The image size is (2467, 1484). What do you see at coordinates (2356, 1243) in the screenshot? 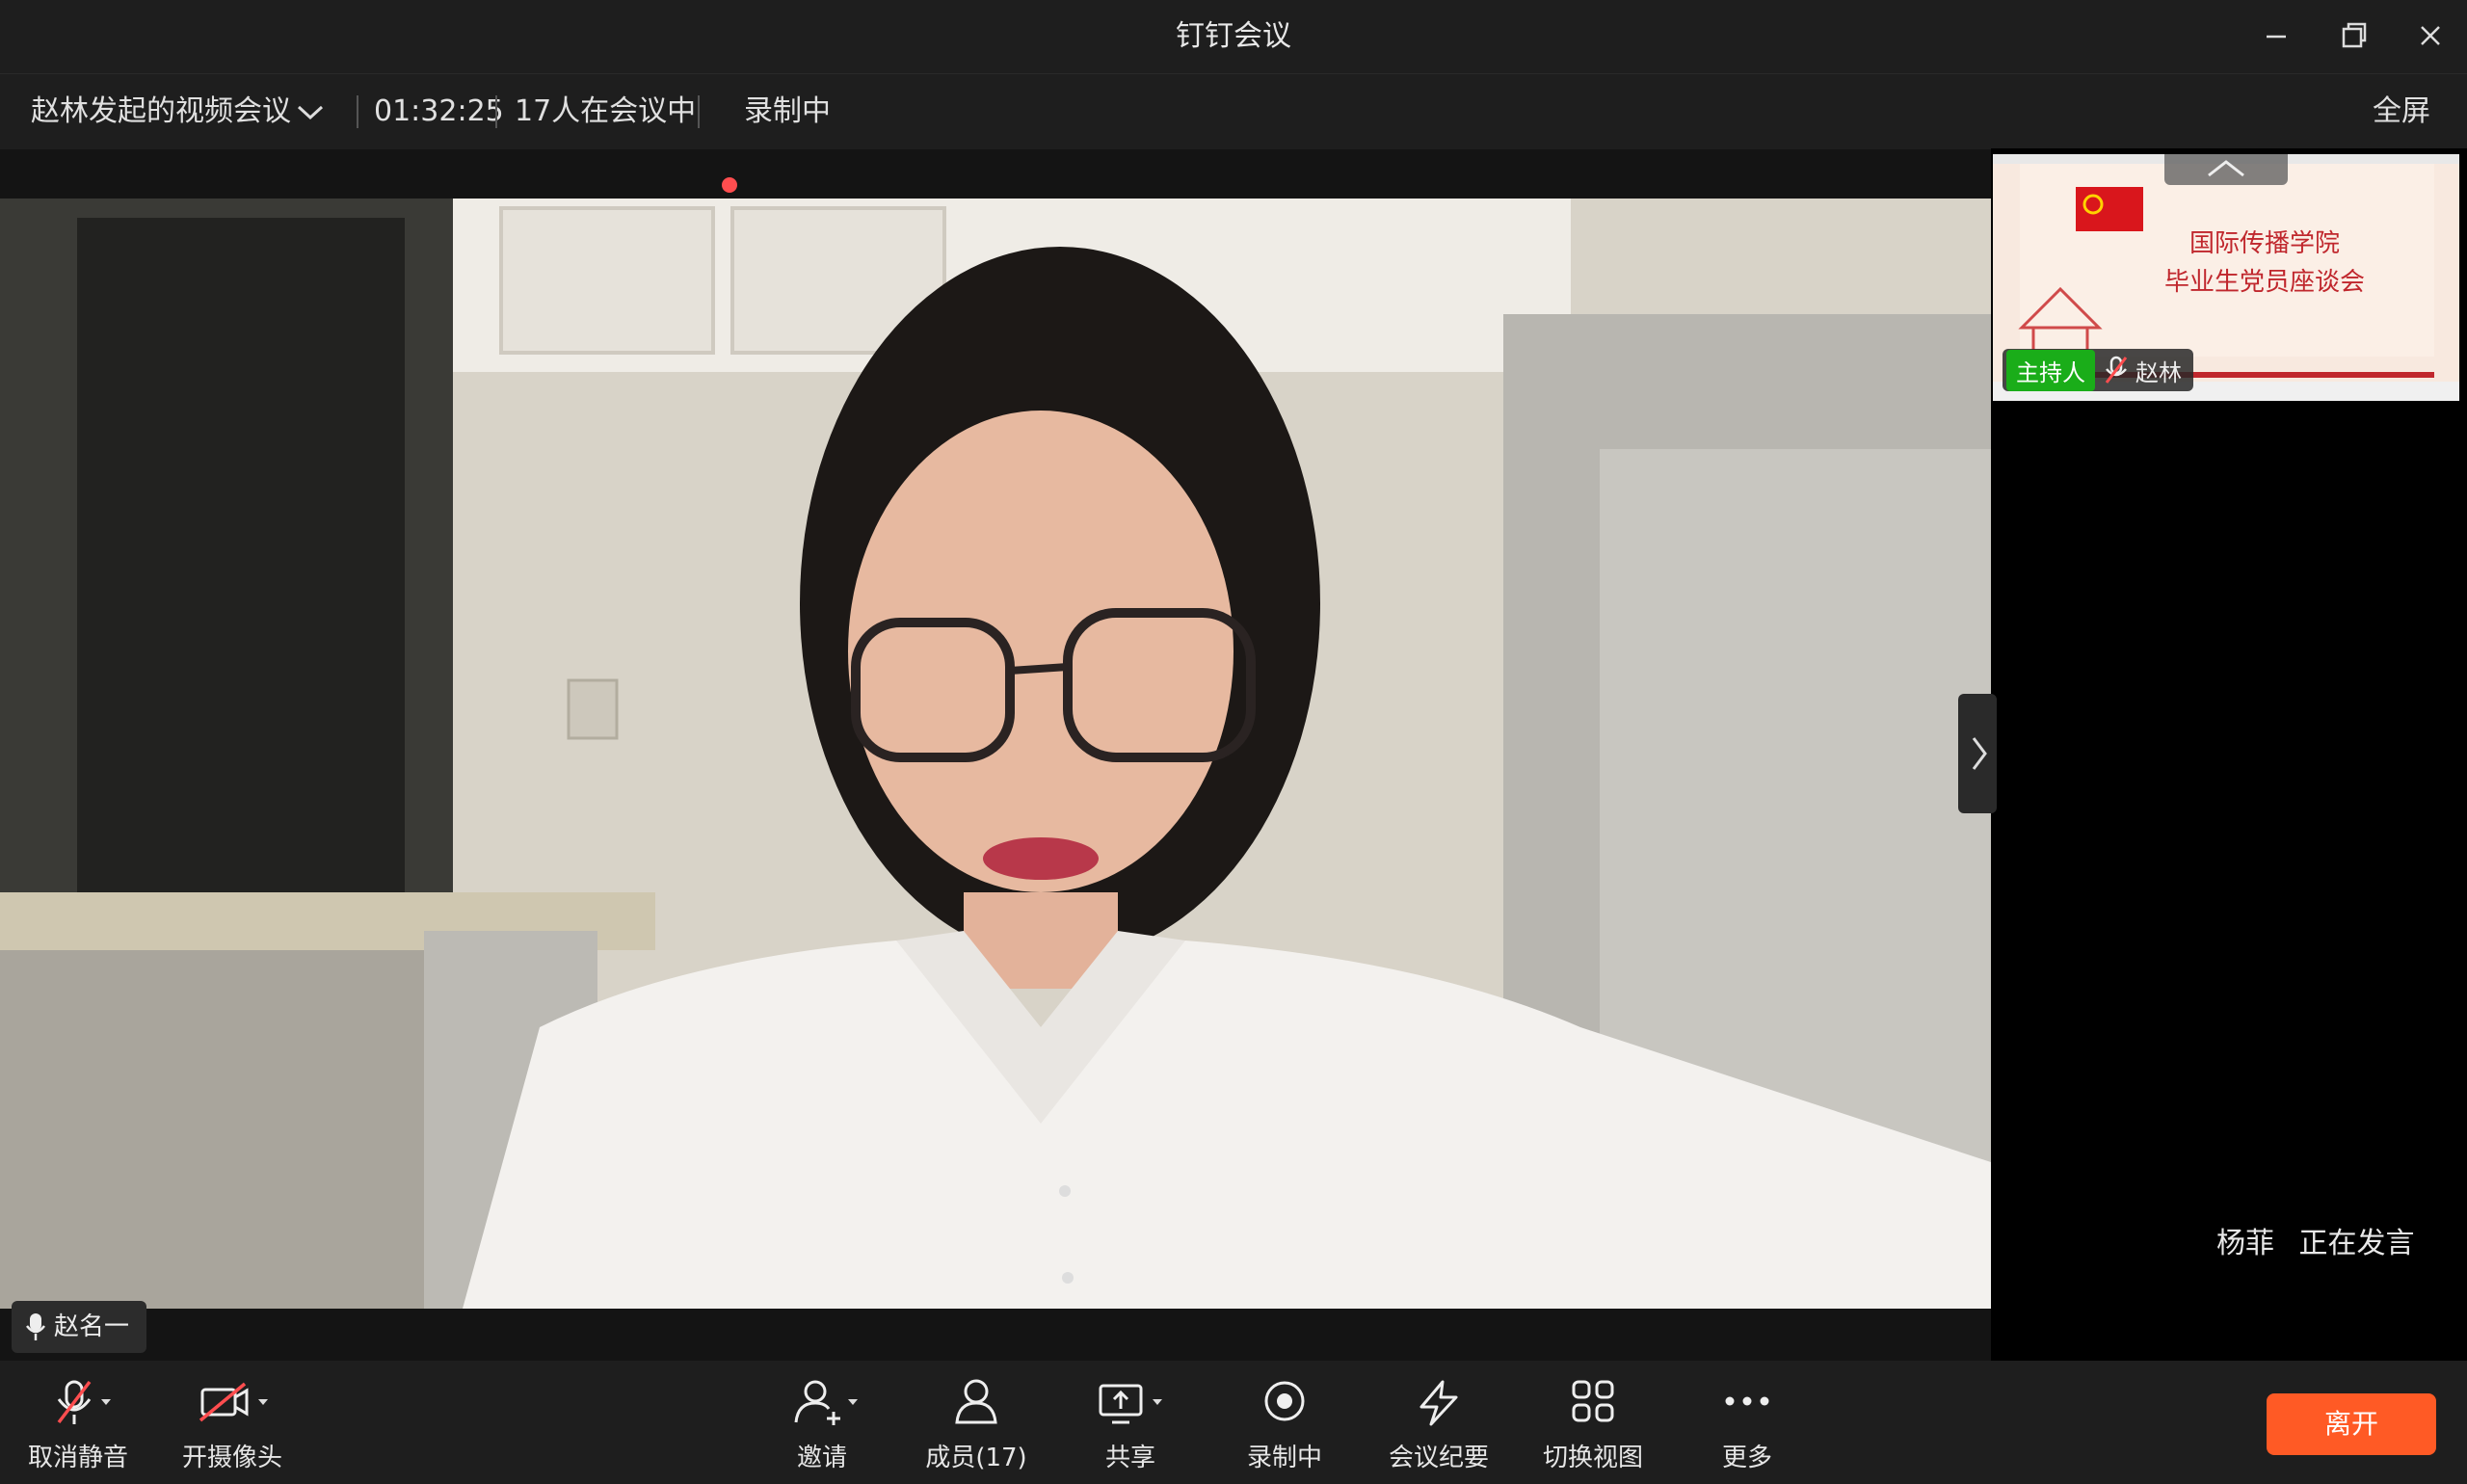
I see `active-speaker-status: 正在发言` at bounding box center [2356, 1243].